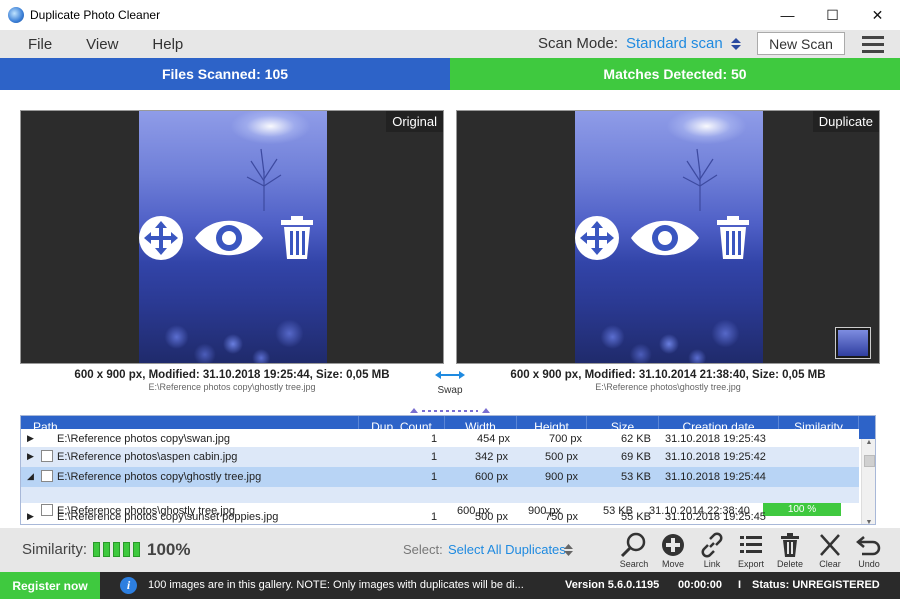  I want to click on link-button: Link, so click(712, 550).